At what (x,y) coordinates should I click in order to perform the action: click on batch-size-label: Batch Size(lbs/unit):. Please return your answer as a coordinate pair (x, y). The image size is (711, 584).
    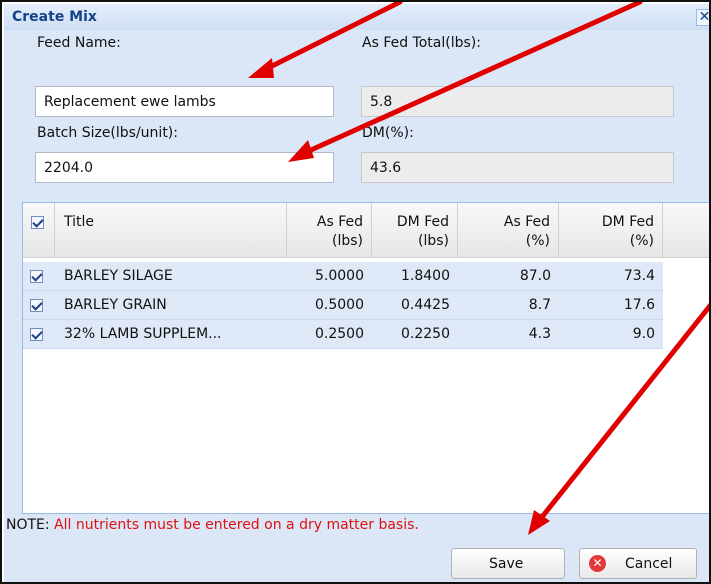
    Looking at the image, I should click on (107, 133).